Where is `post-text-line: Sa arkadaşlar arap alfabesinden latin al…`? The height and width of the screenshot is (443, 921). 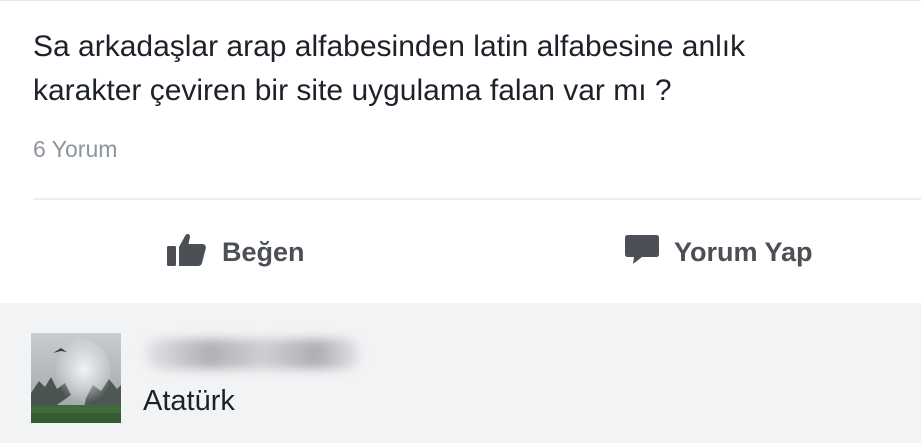
post-text-line: Sa arkadaşlar arap alfabesinden latin al… is located at coordinates (389, 46).